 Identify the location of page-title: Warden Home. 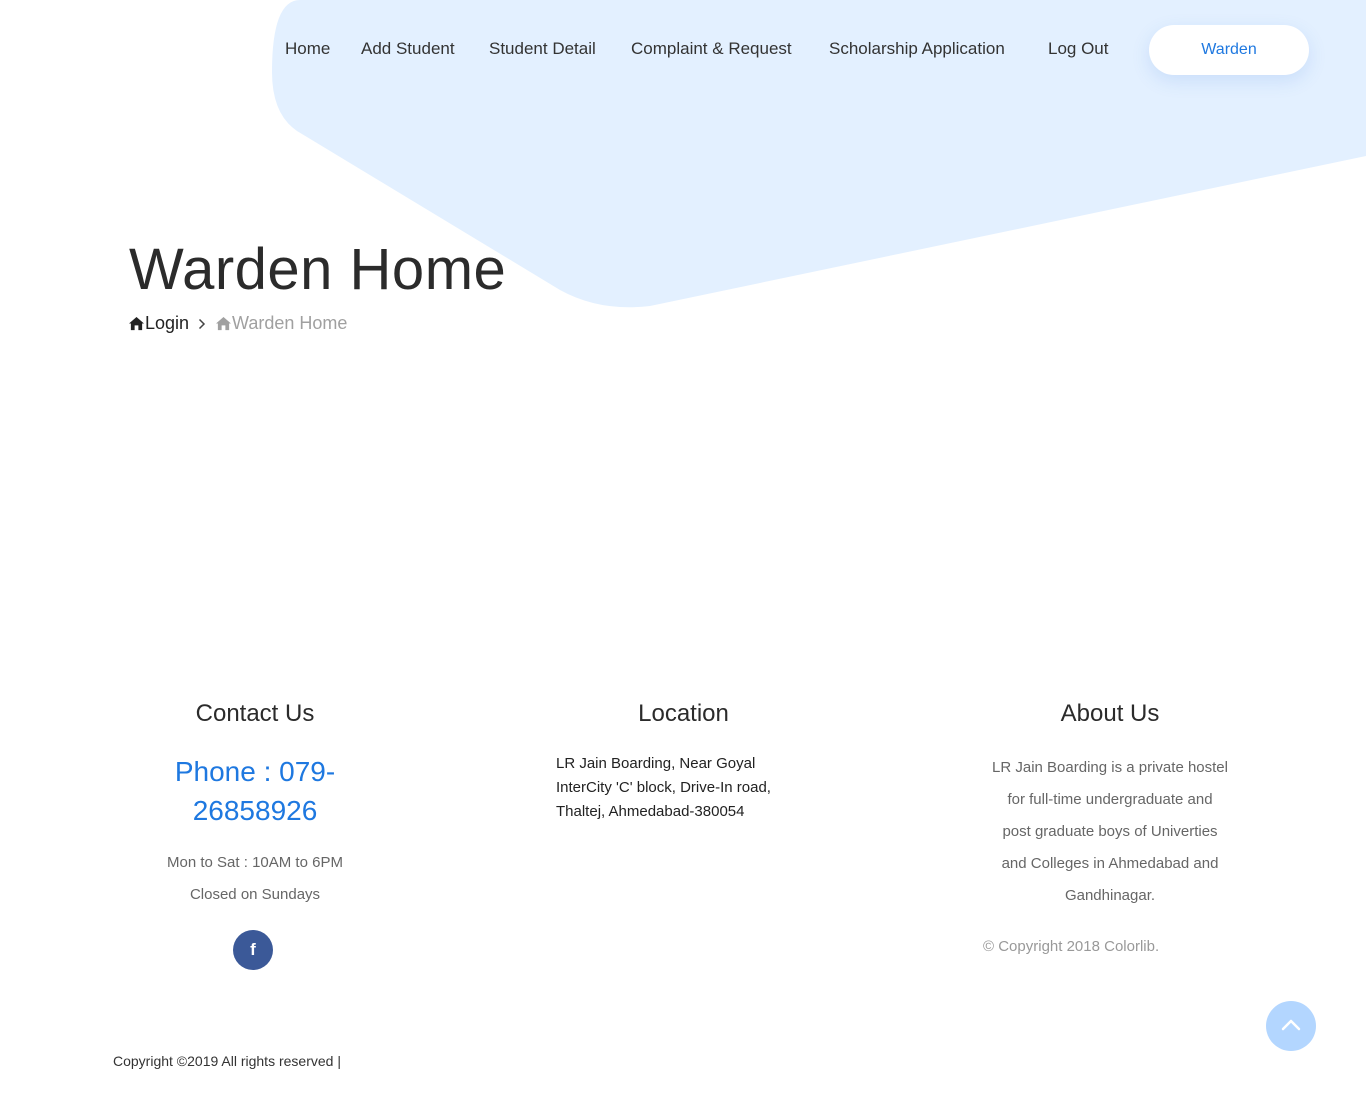
(318, 269).